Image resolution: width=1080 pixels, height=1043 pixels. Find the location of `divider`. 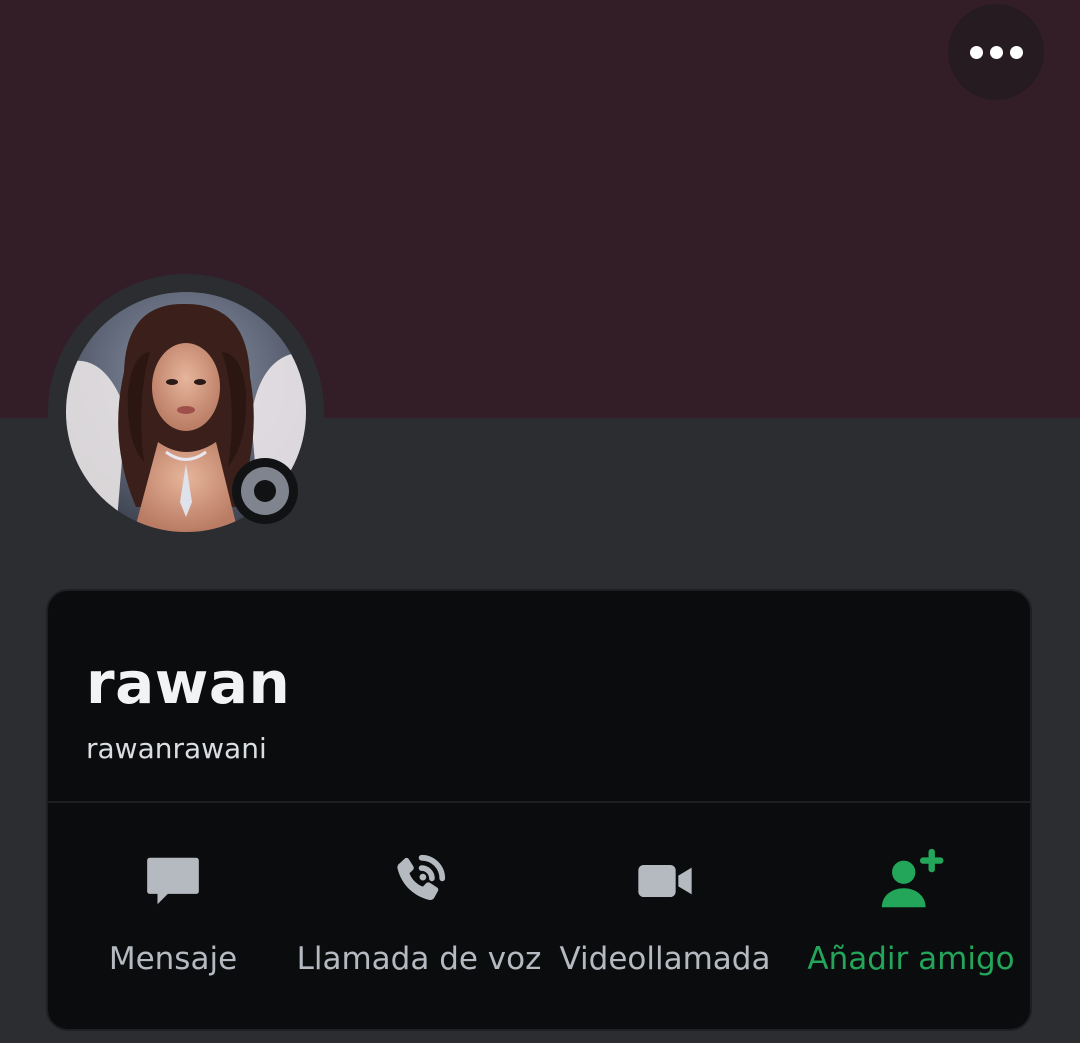

divider is located at coordinates (539, 802).